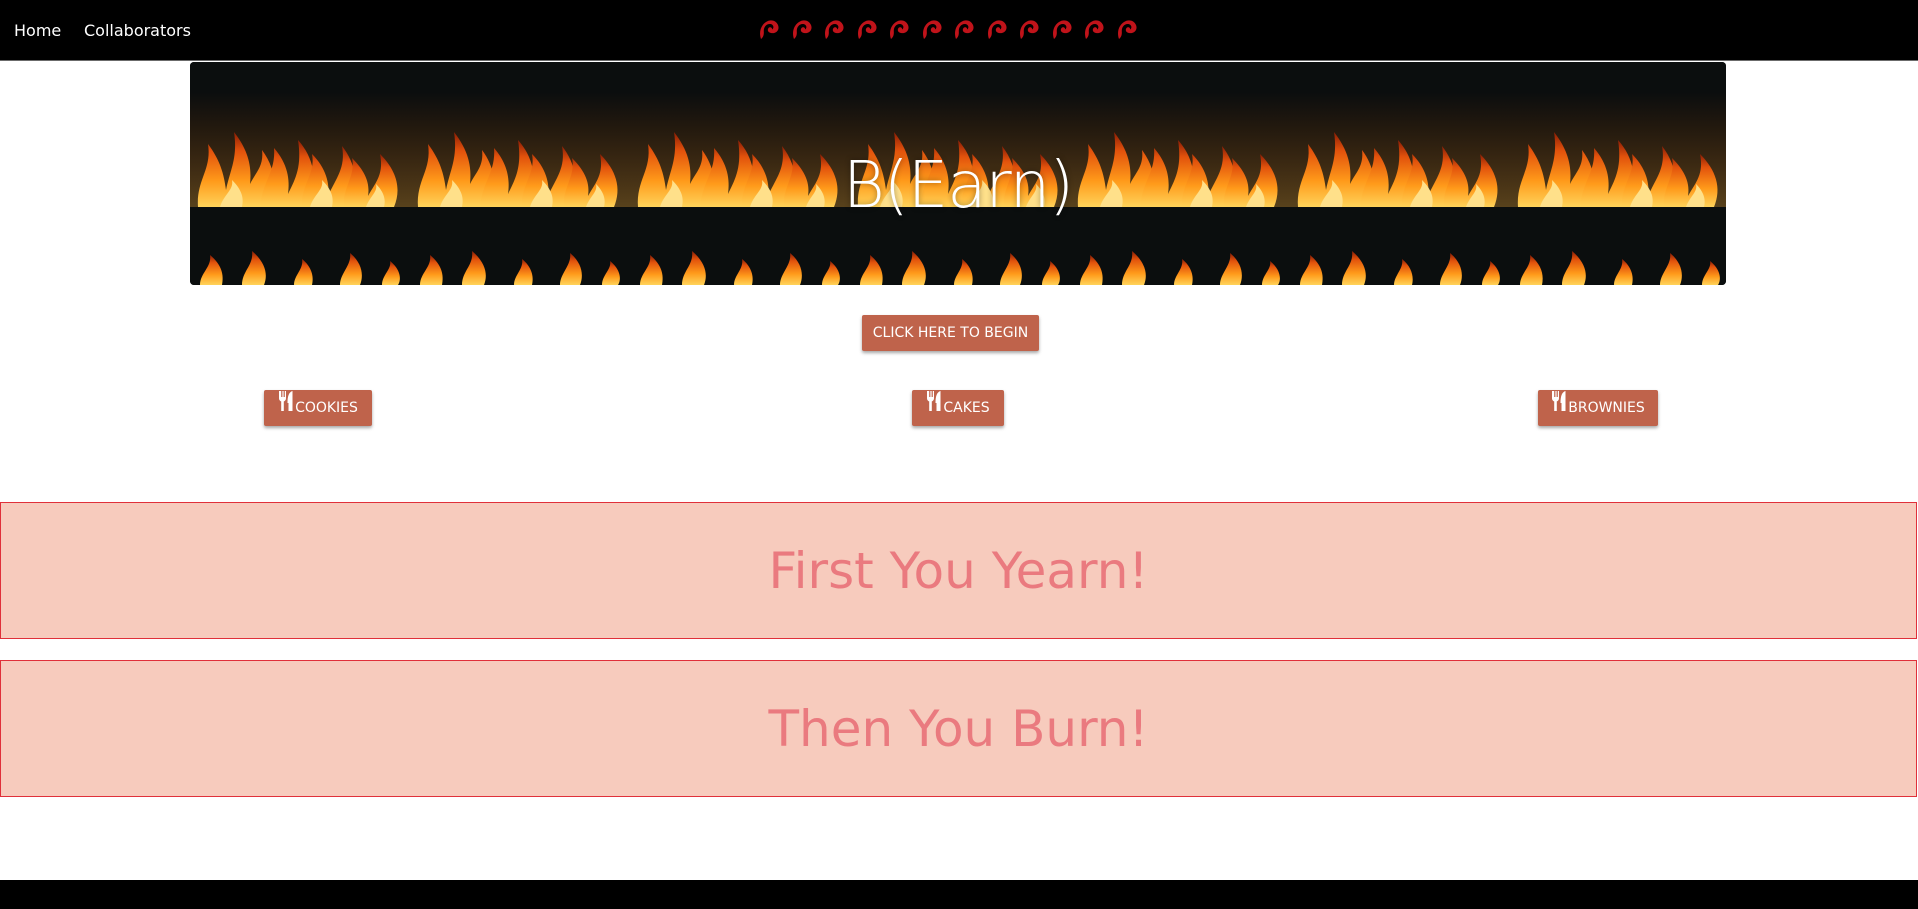 This screenshot has height=909, width=1918. What do you see at coordinates (137, 31) in the screenshot?
I see `nav-link-collaborators: Collaborators` at bounding box center [137, 31].